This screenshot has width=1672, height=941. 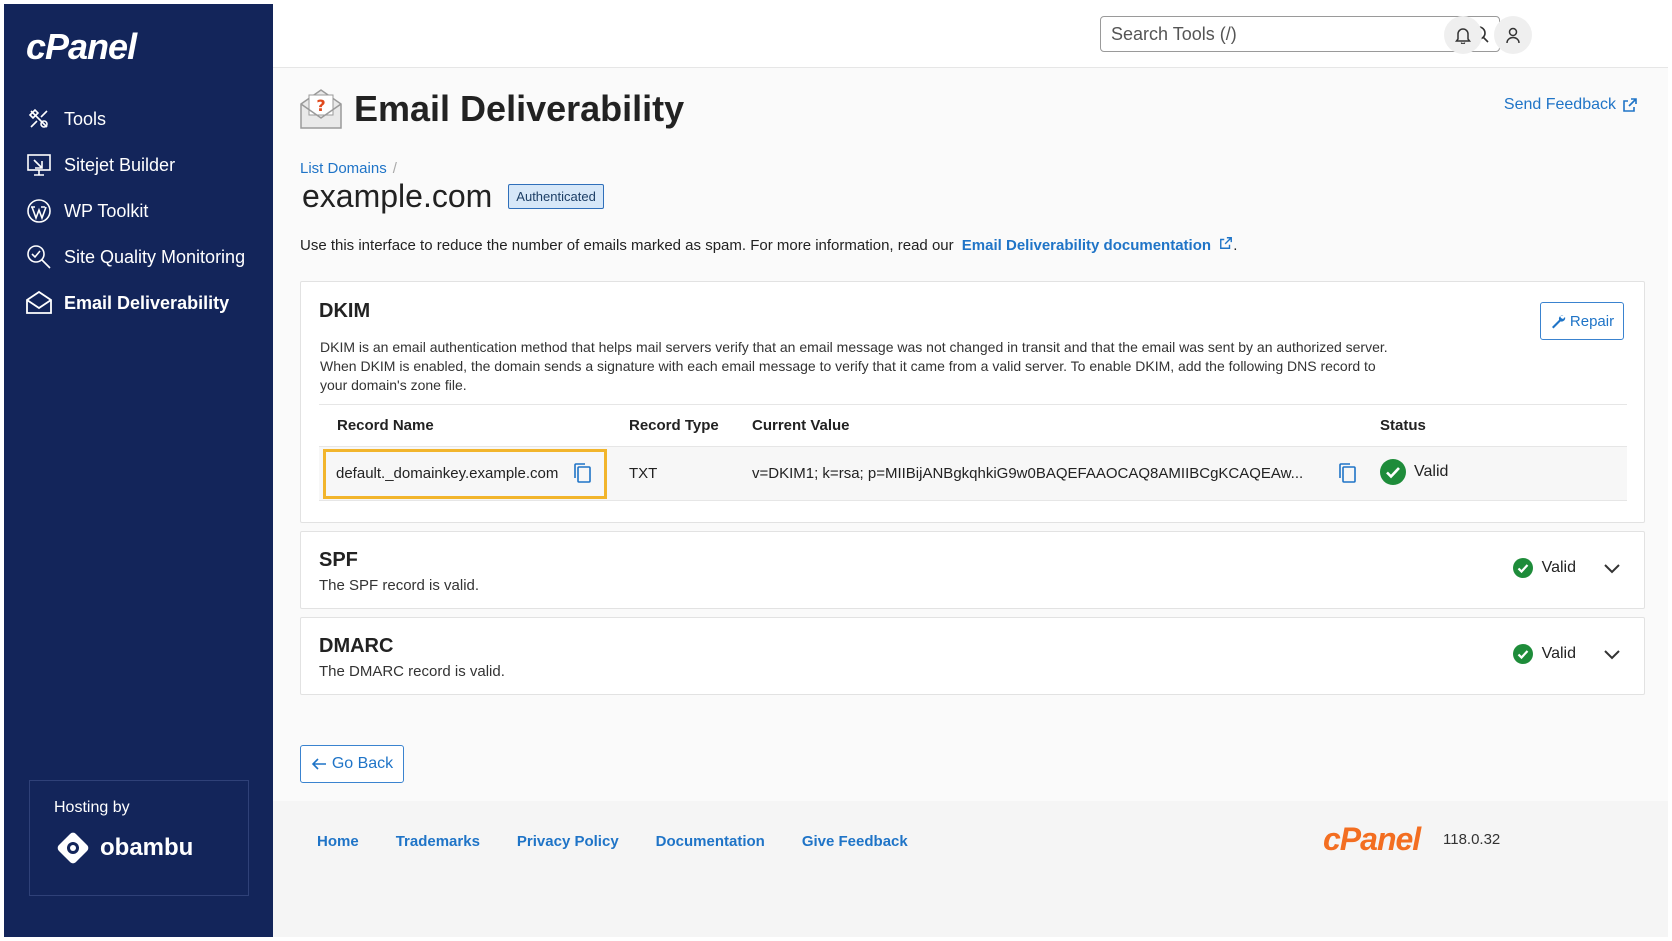 I want to click on arrow-left-icon, so click(x=318, y=764).